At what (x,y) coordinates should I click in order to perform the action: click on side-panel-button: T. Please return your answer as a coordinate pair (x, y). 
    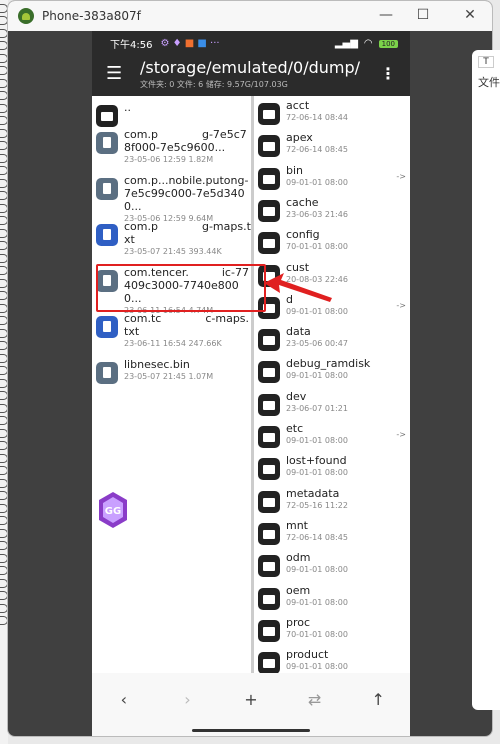
    Looking at the image, I should click on (486, 62).